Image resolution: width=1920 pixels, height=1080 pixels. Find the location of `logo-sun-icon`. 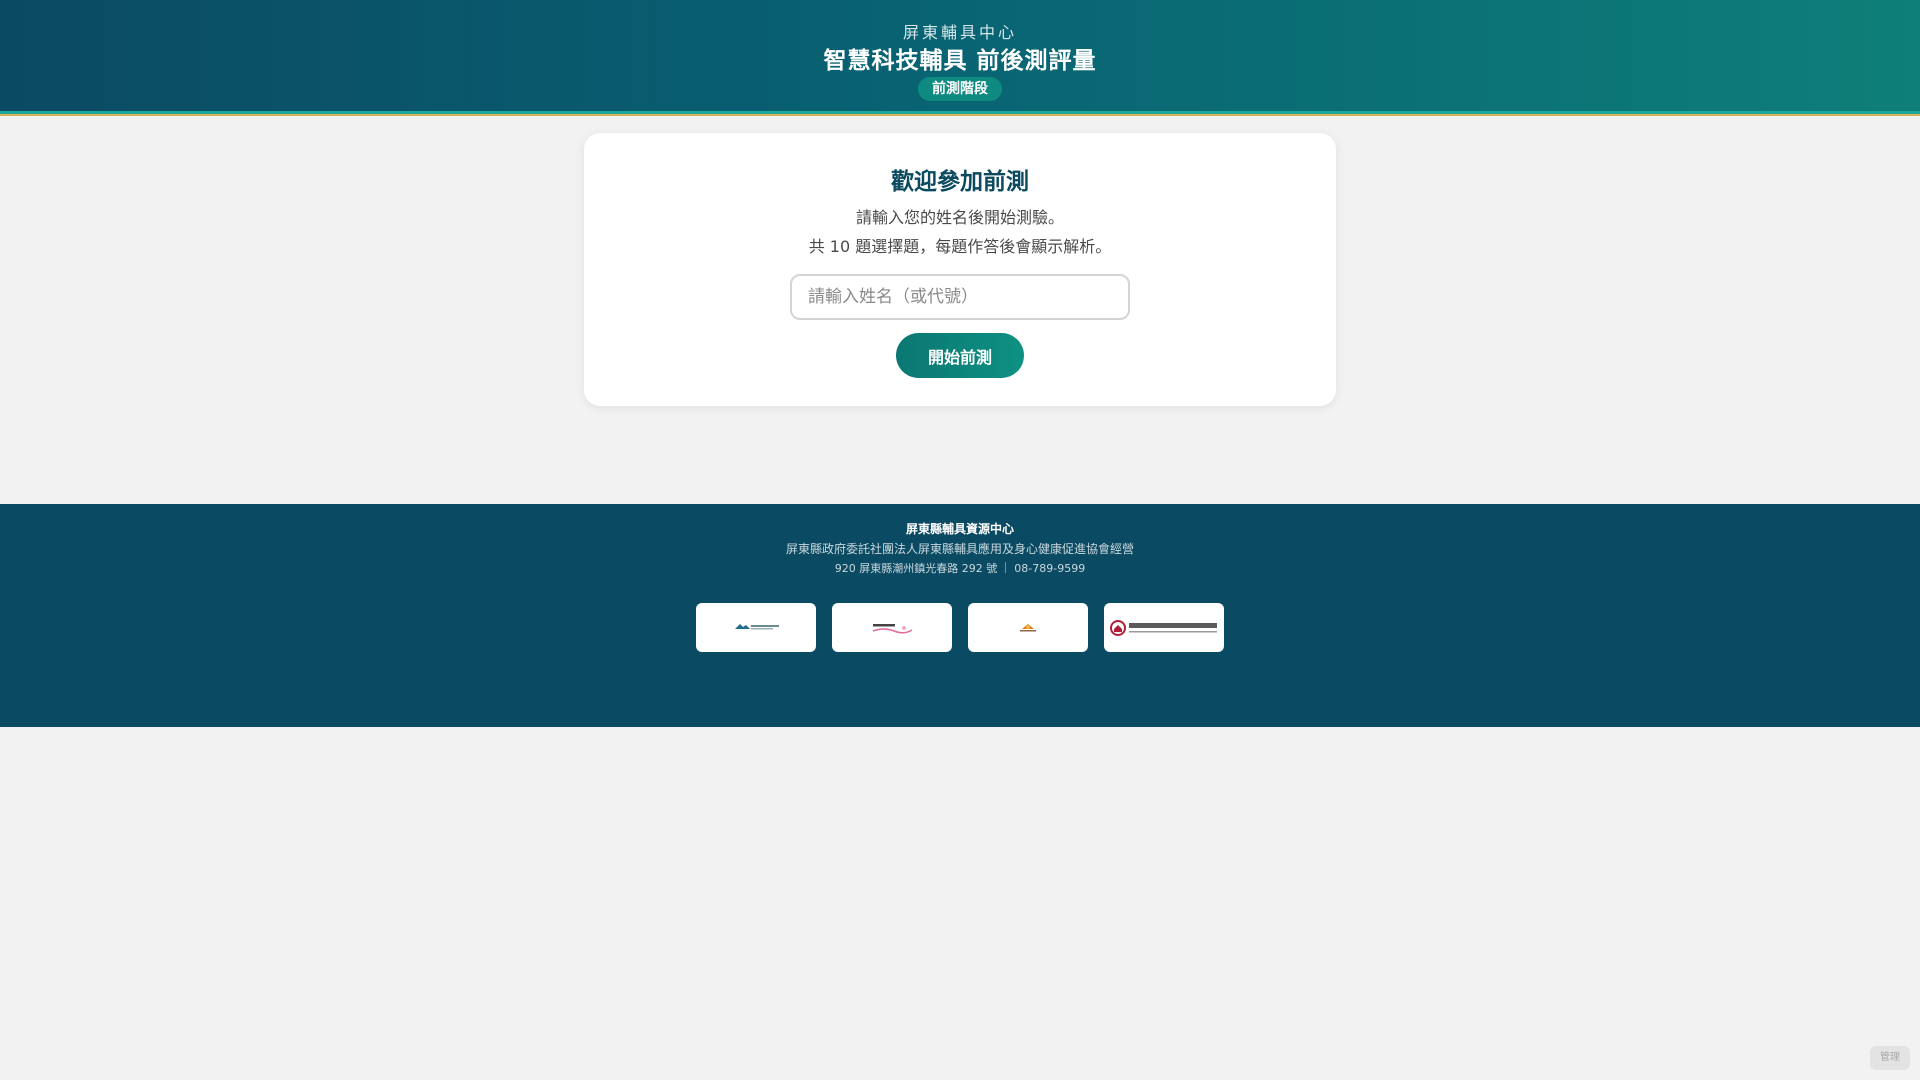

logo-sun-icon is located at coordinates (1028, 628).